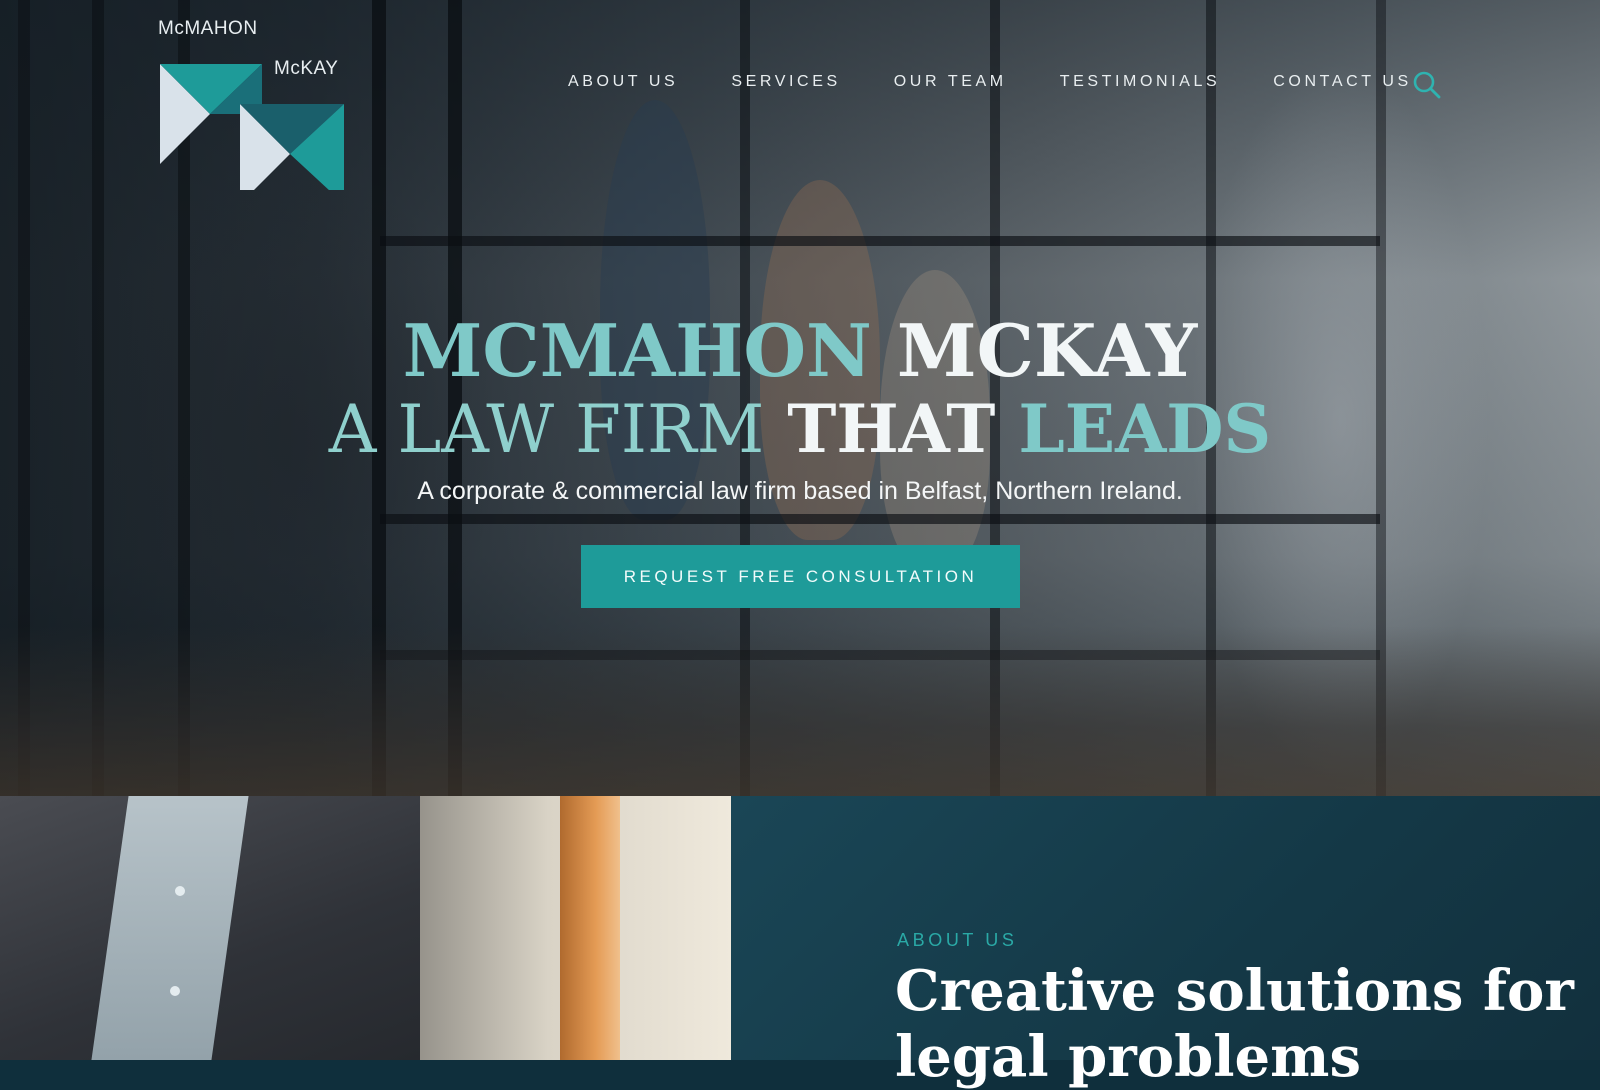 The height and width of the screenshot is (1090, 1600). I want to click on request-consultation-button: REQUEST FREE CONSULTATION, so click(800, 576).